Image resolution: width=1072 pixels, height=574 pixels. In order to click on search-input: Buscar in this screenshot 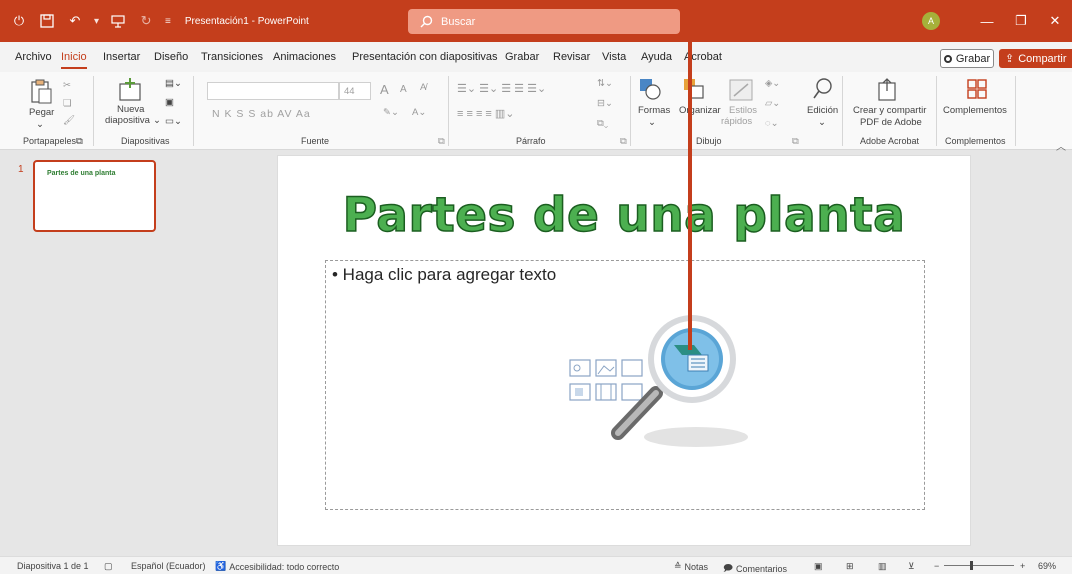, I will do `click(544, 21)`.